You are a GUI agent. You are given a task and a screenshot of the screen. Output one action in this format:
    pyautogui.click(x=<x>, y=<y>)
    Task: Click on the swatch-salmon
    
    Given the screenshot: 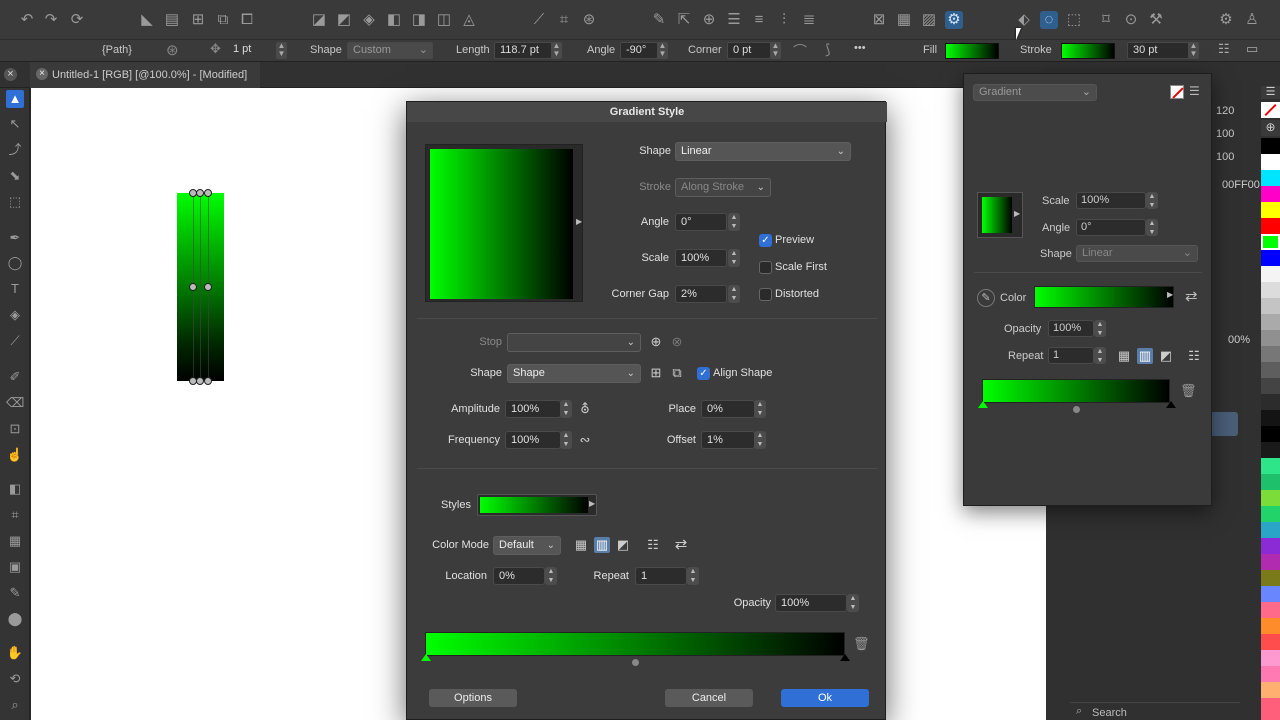 What is the action you would take?
    pyautogui.click(x=1270, y=709)
    